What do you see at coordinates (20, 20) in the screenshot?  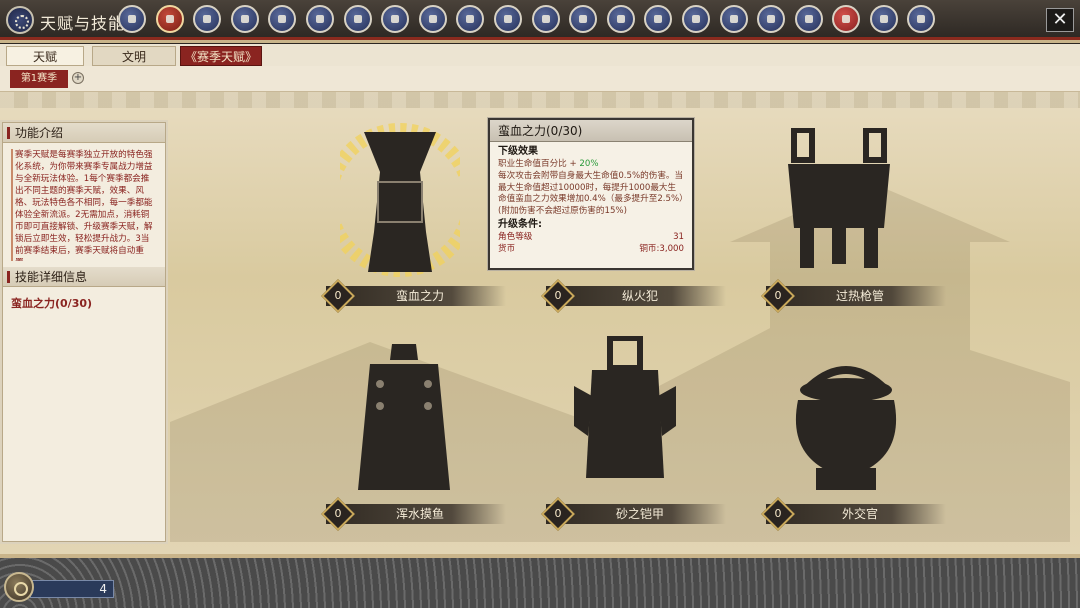 I see `talent-logo-icon` at bounding box center [20, 20].